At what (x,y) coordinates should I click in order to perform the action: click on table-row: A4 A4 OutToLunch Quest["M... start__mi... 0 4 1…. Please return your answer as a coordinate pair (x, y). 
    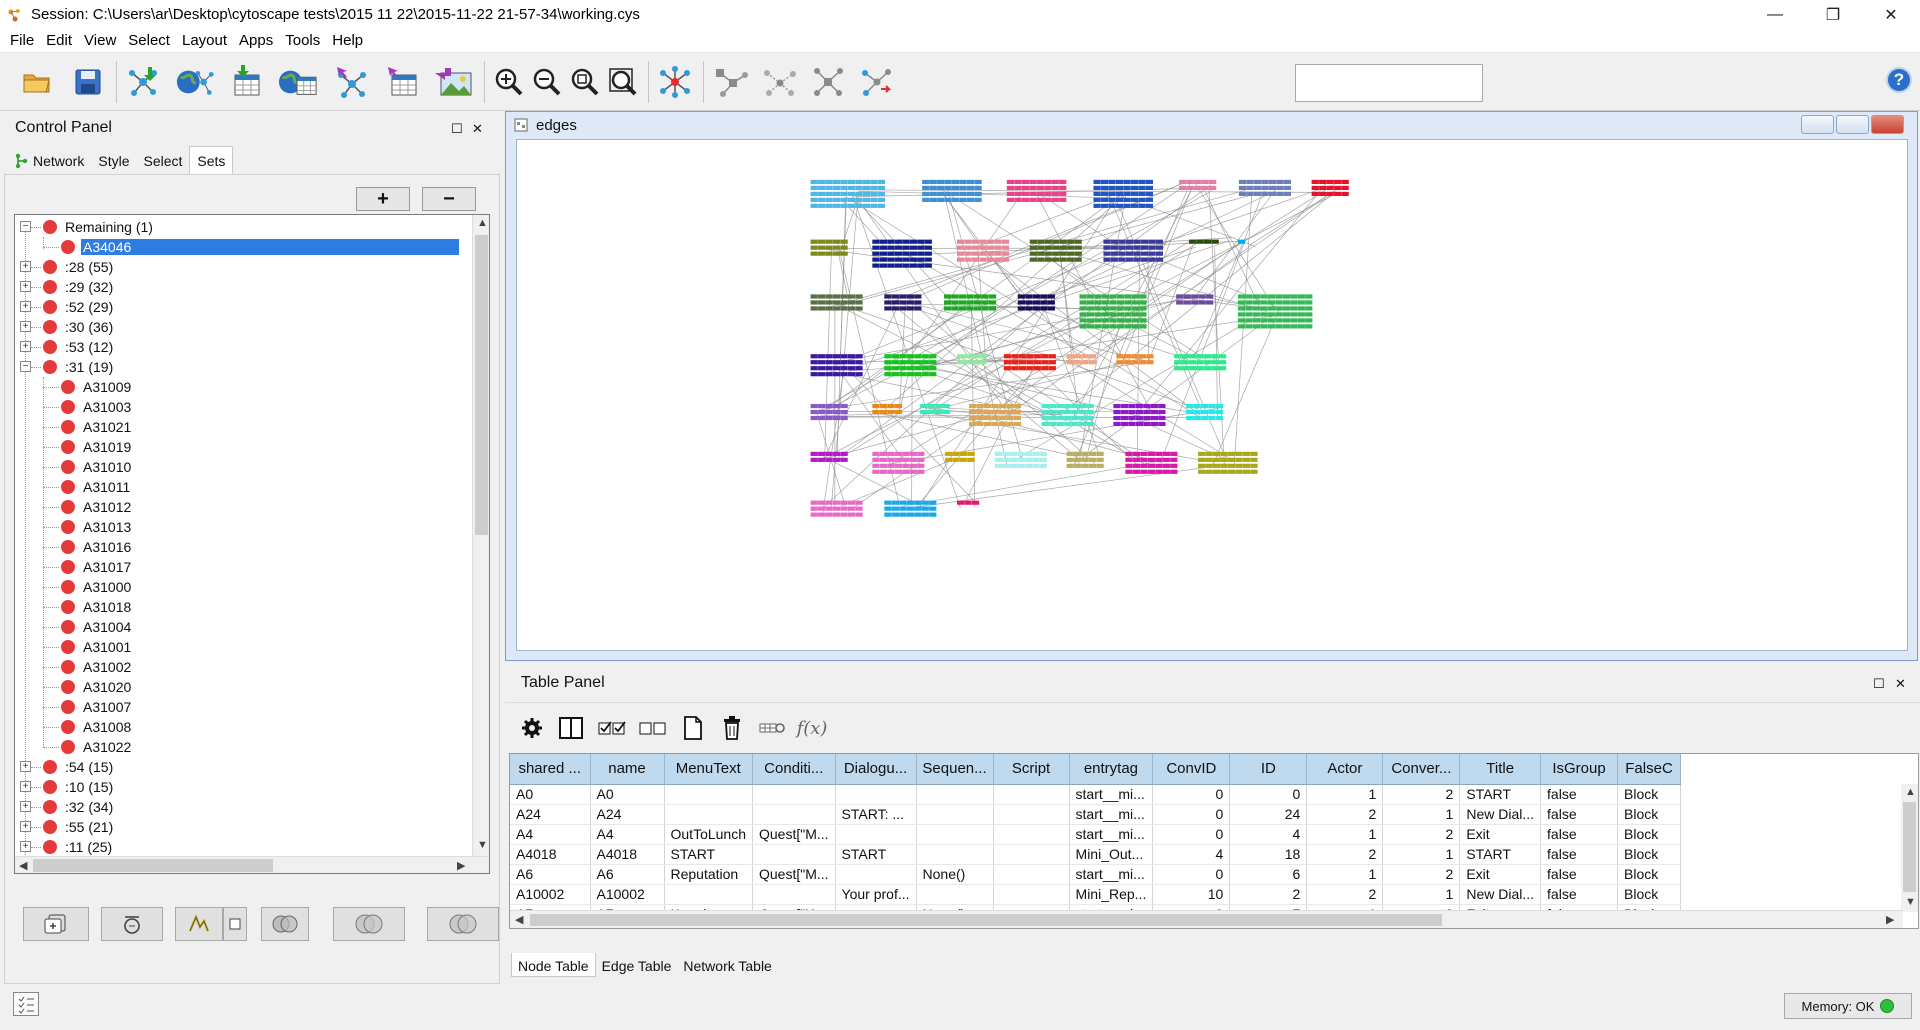
    Looking at the image, I should click on (1096, 834).